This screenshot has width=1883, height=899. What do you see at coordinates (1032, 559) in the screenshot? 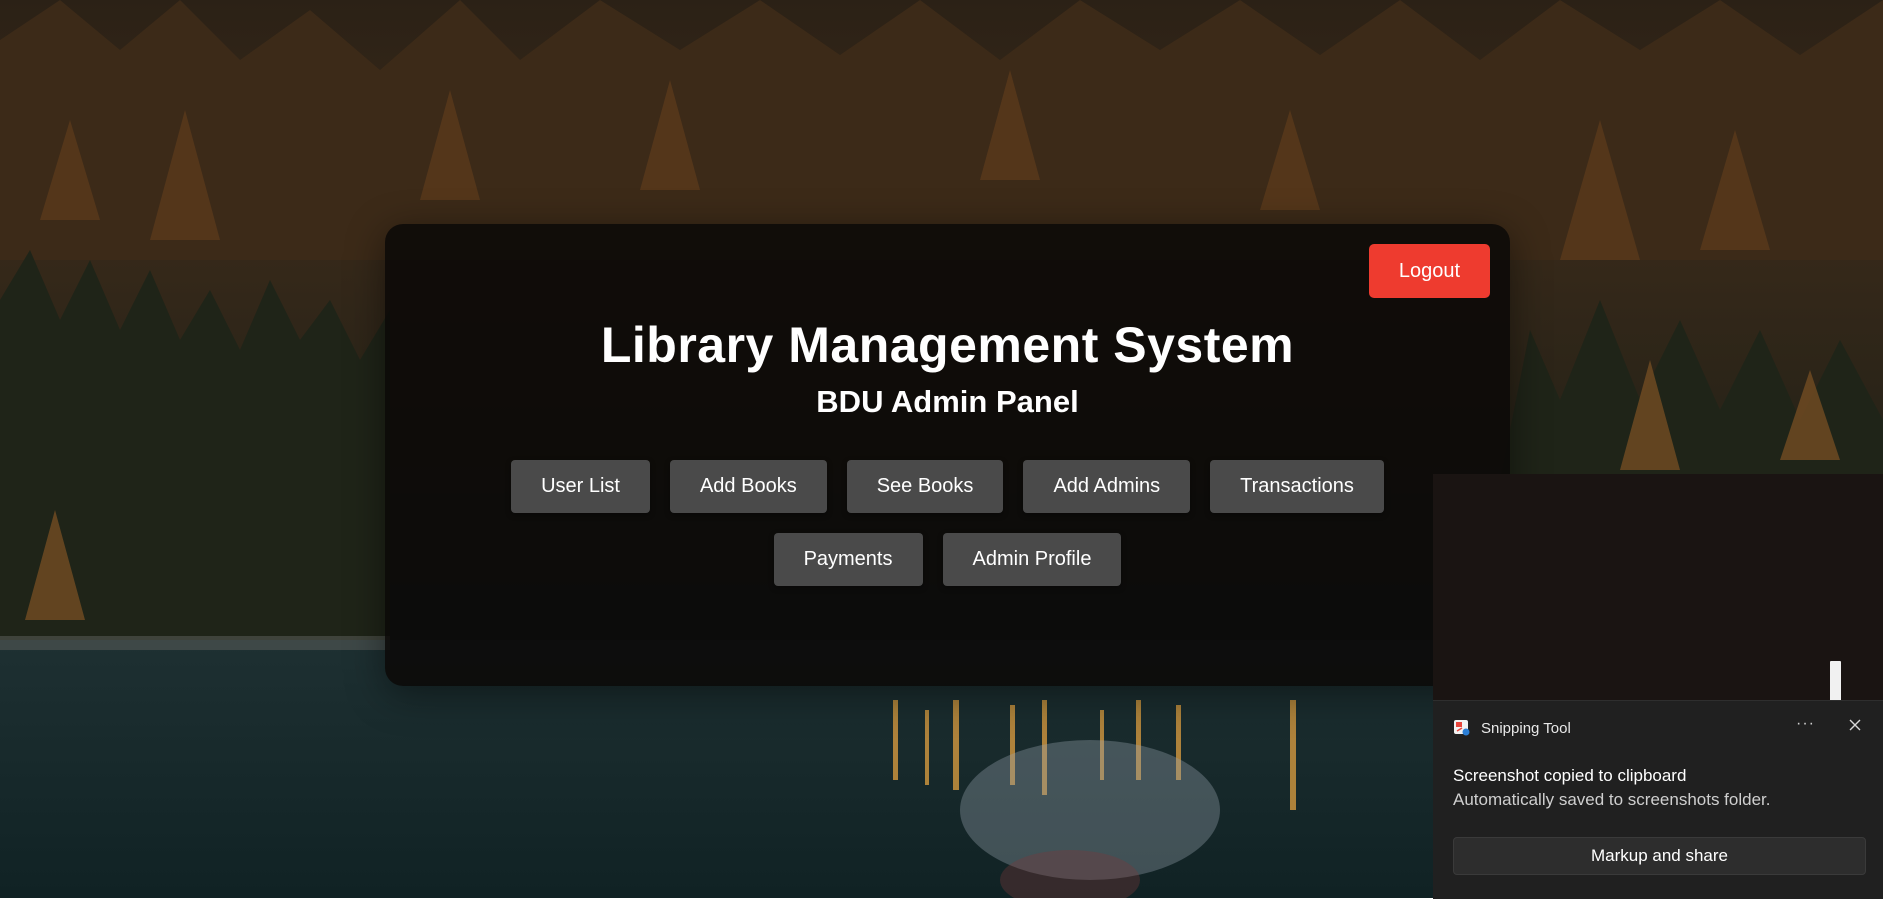
I see `admin-profile-button: Admin Profile` at bounding box center [1032, 559].